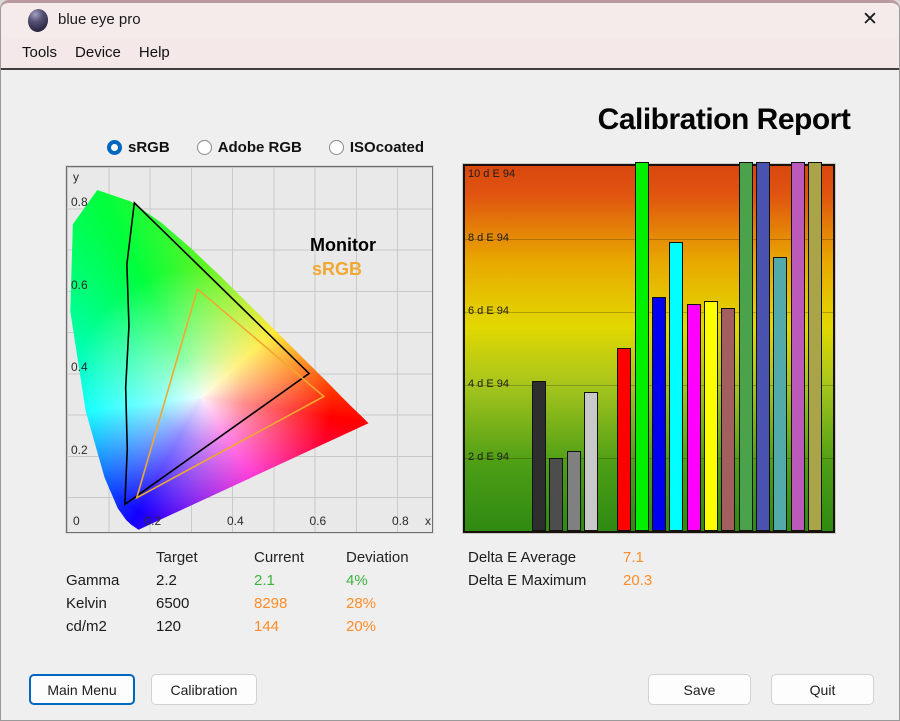 The width and height of the screenshot is (900, 721). I want to click on row-label-gamma: Gamma, so click(93, 580).